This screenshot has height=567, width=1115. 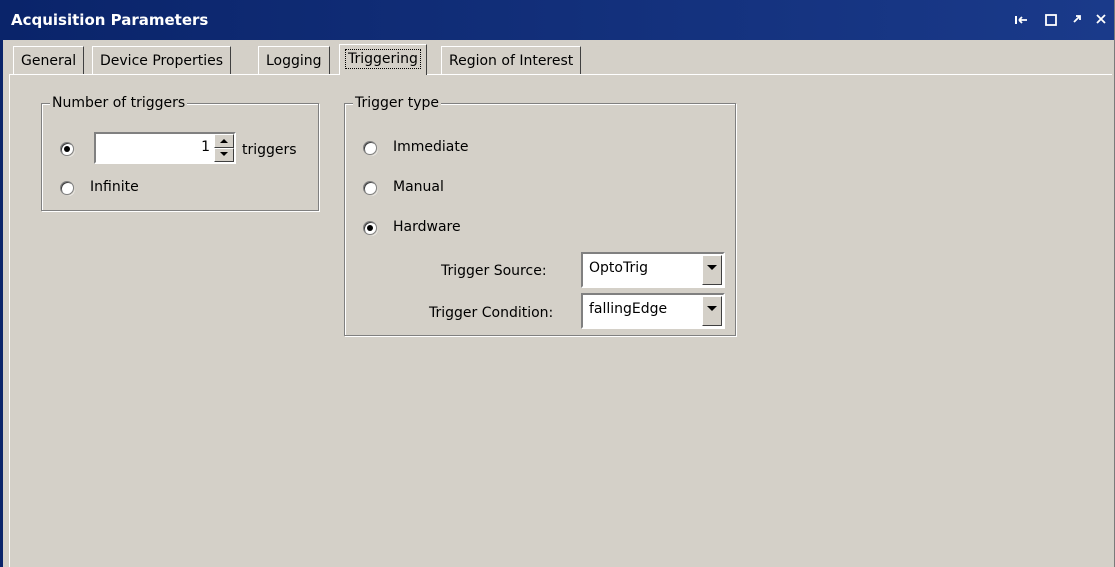 I want to click on trigger-count-value: 1, so click(x=205, y=147).